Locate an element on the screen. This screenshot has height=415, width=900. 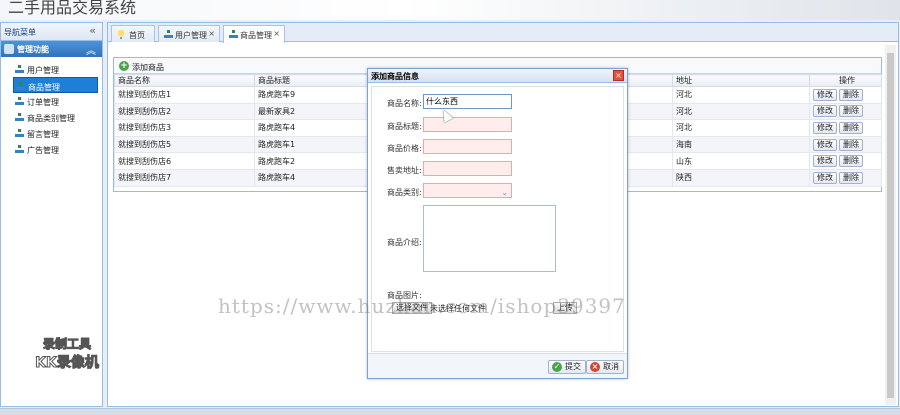
sale-address-field is located at coordinates (467, 168).